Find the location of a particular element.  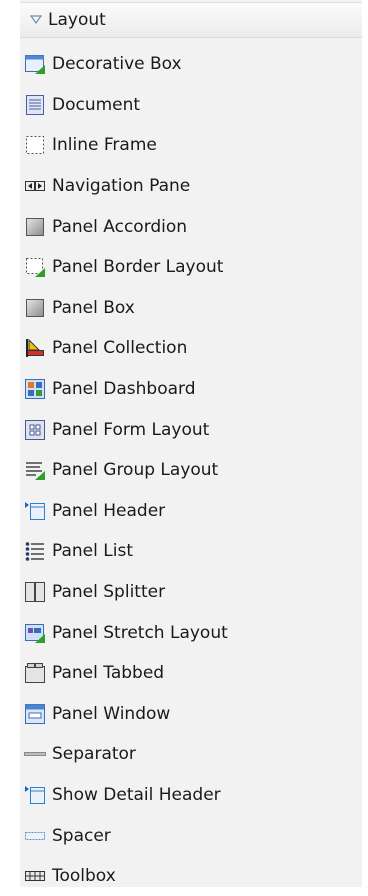

item-label: Panel Form Layout is located at coordinates (131, 429).